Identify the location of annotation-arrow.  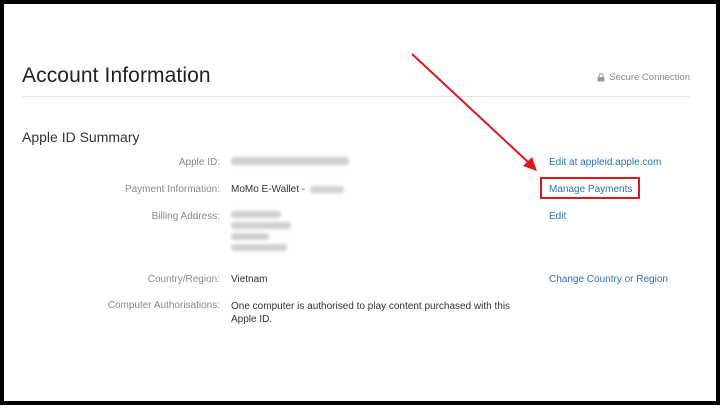
(474, 112).